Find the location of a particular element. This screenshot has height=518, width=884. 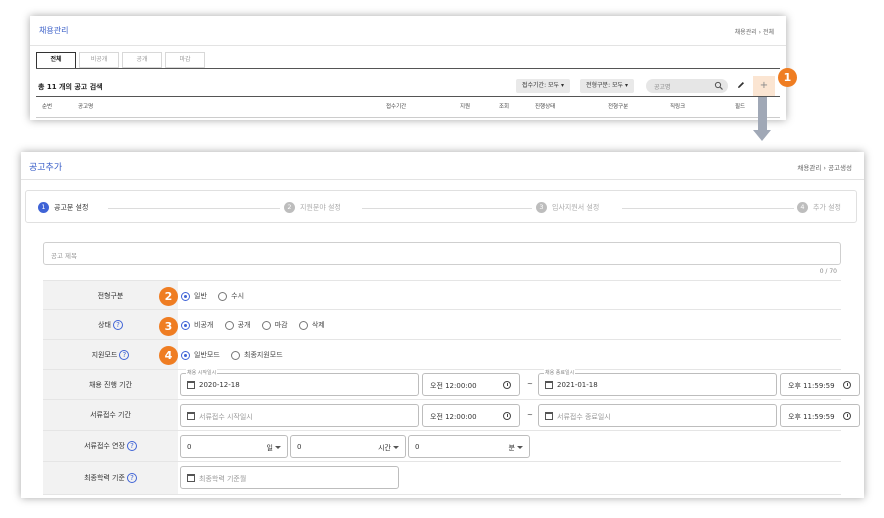

radio-general: 일반 is located at coordinates (194, 296).